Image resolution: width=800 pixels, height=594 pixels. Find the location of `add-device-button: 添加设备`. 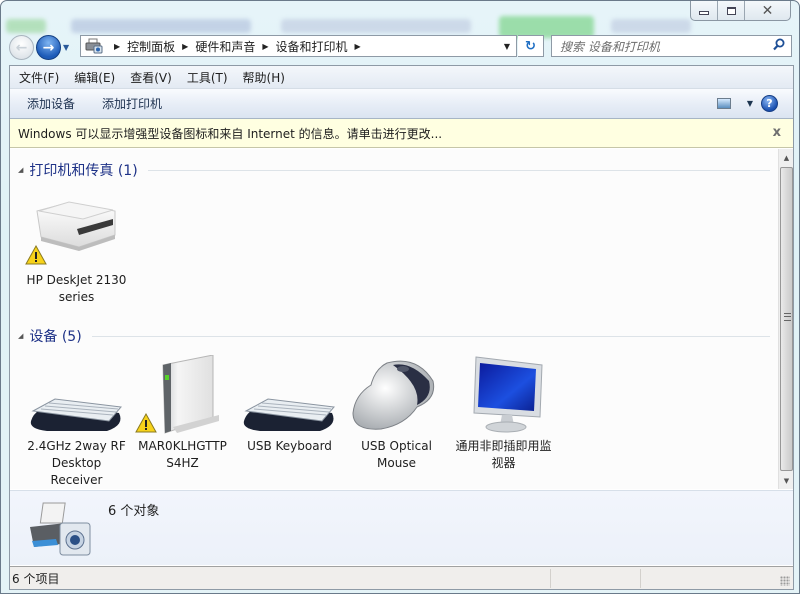

add-device-button: 添加设备 is located at coordinates (51, 103).